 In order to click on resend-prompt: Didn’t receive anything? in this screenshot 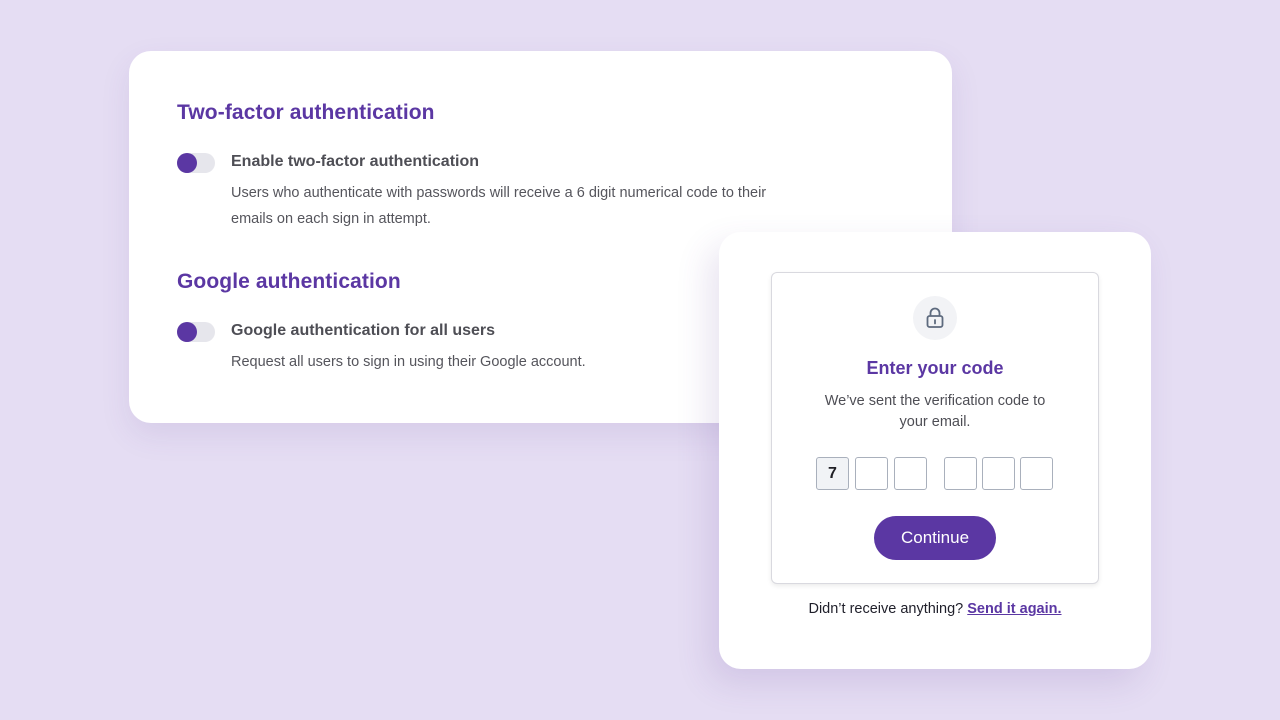, I will do `click(886, 609)`.